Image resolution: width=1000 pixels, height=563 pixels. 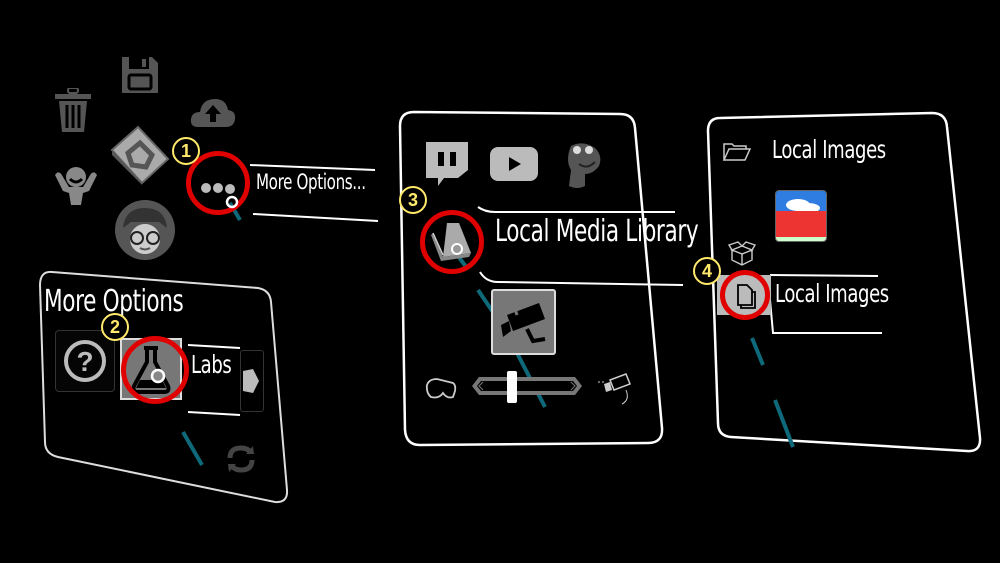 I want to click on local-media-library-button, so click(x=452, y=242).